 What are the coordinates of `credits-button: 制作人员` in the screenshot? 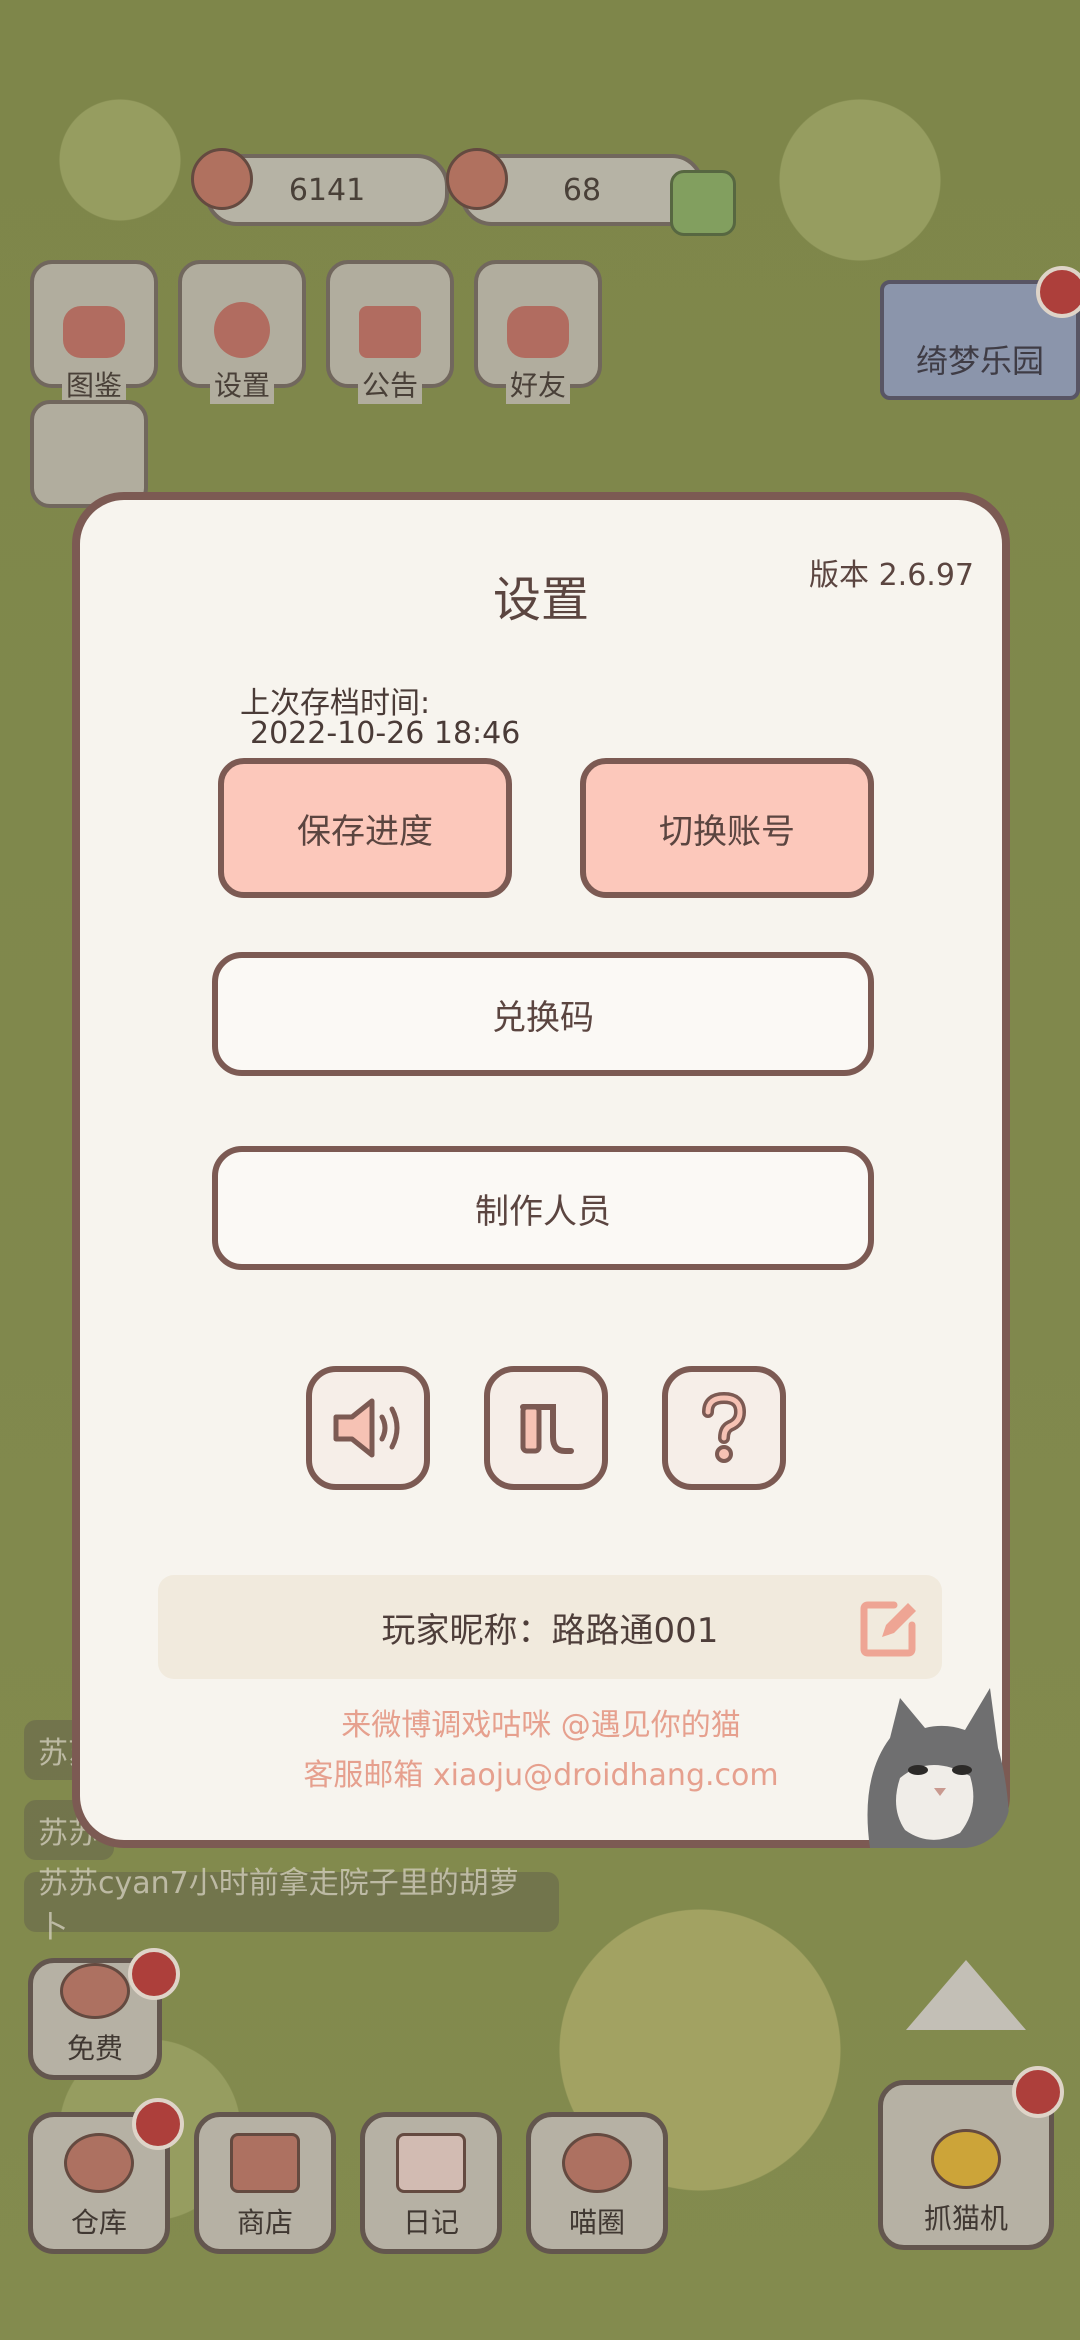 It's located at (543, 1208).